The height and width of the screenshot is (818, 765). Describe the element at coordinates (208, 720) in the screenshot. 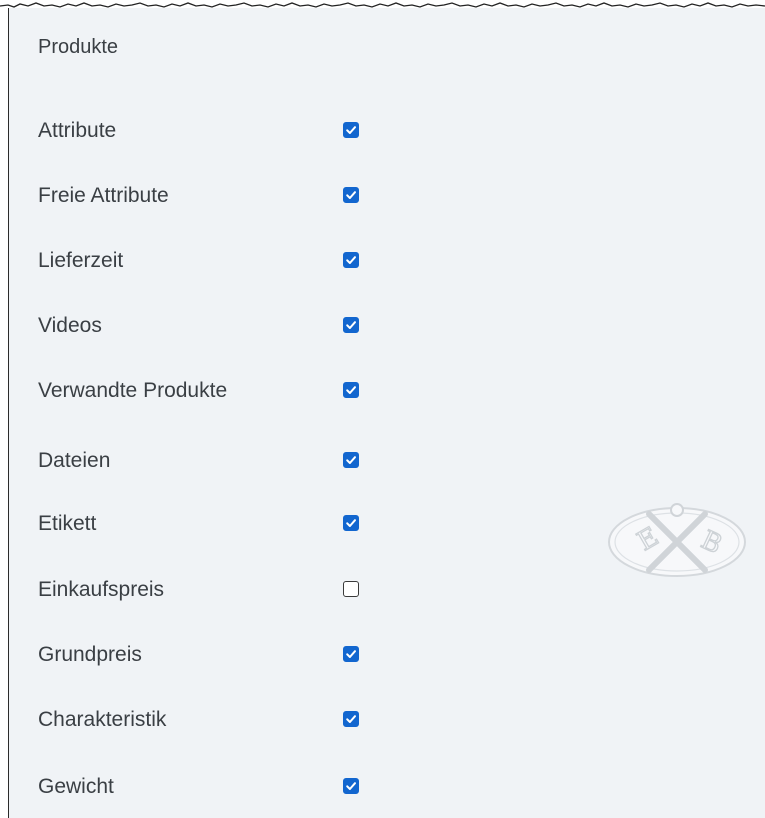

I see `option-row-charakteristik: Charakteristik` at that location.